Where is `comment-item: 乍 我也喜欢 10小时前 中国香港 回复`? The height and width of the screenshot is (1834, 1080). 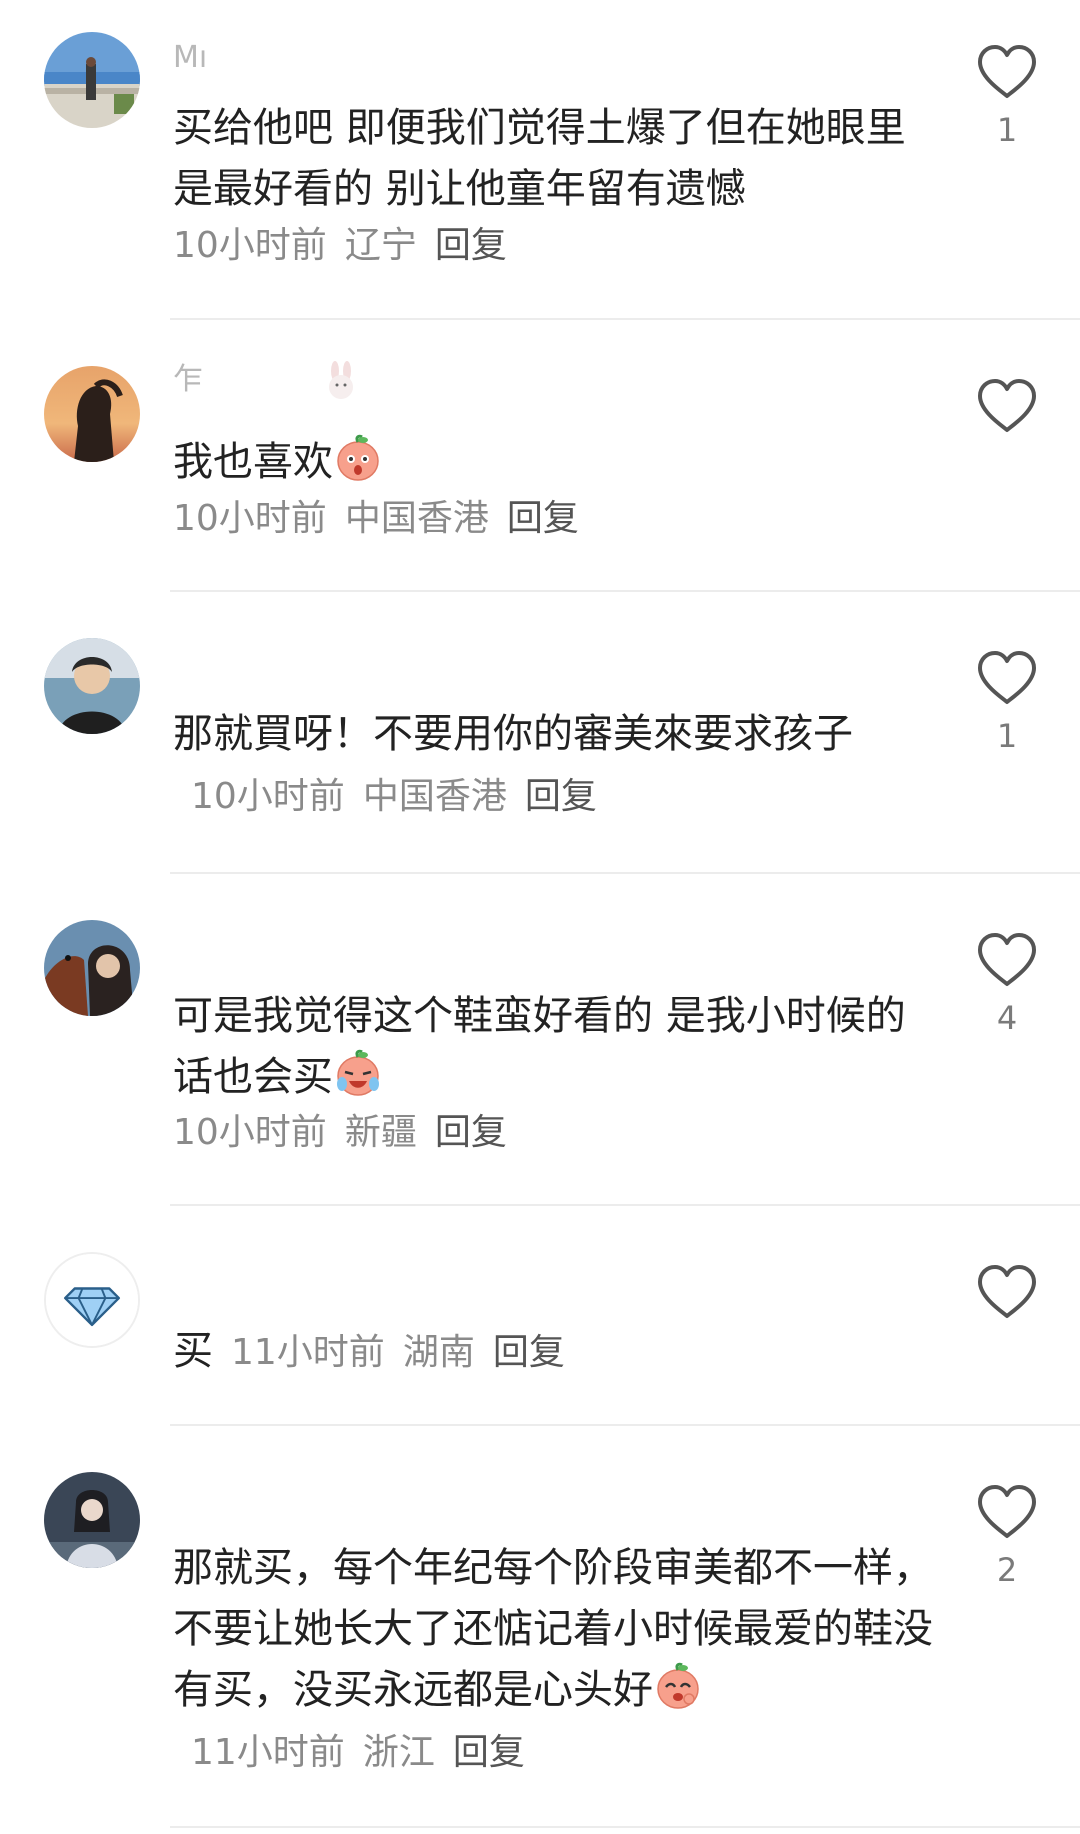 comment-item: 乍 我也喜欢 10小时前 中国香港 回复 is located at coordinates (540, 455).